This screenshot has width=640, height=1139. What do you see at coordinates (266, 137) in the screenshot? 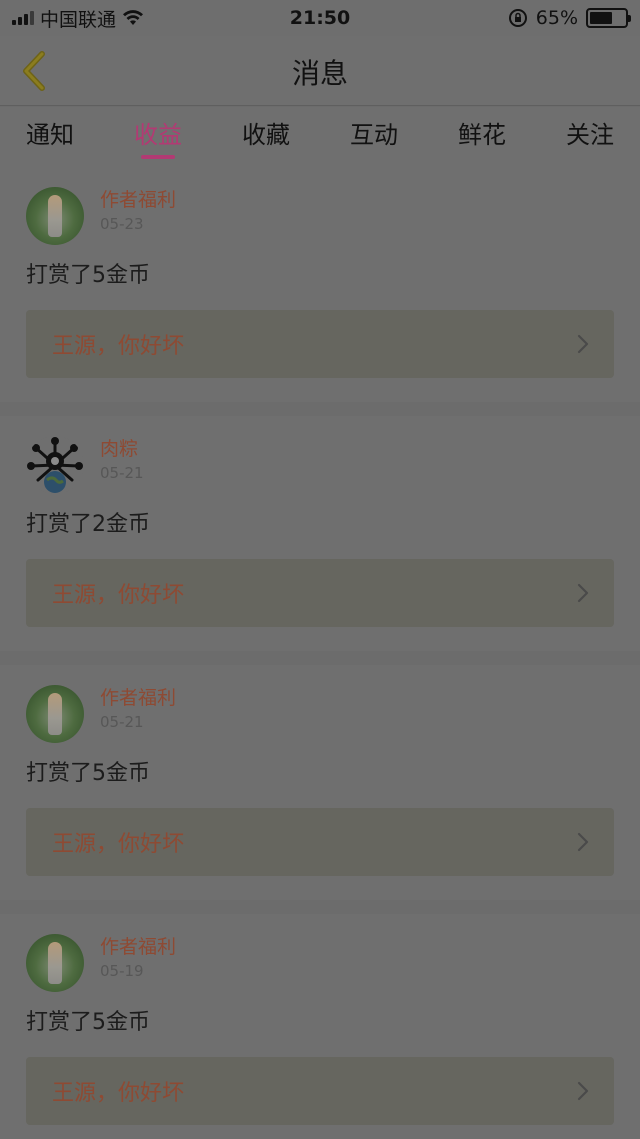
I see `tab-favorites: 收藏` at bounding box center [266, 137].